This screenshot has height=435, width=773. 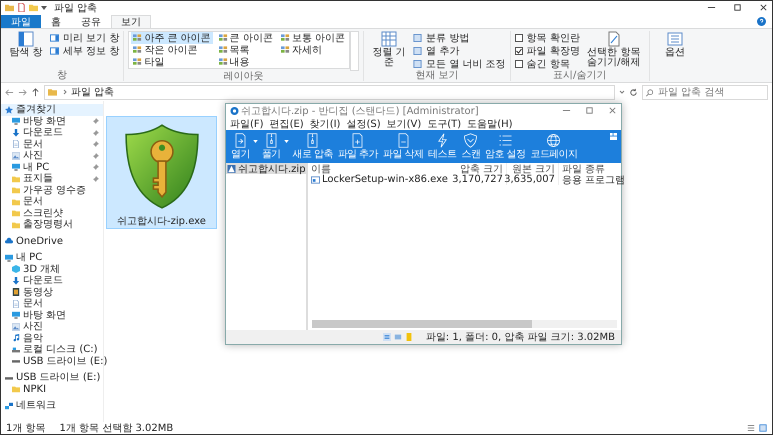 I want to click on layout-option: 목록, so click(x=245, y=50).